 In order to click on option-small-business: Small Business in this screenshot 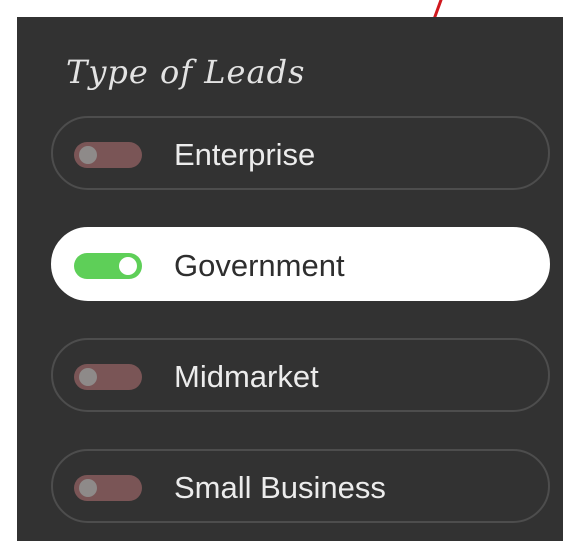, I will do `click(300, 486)`.